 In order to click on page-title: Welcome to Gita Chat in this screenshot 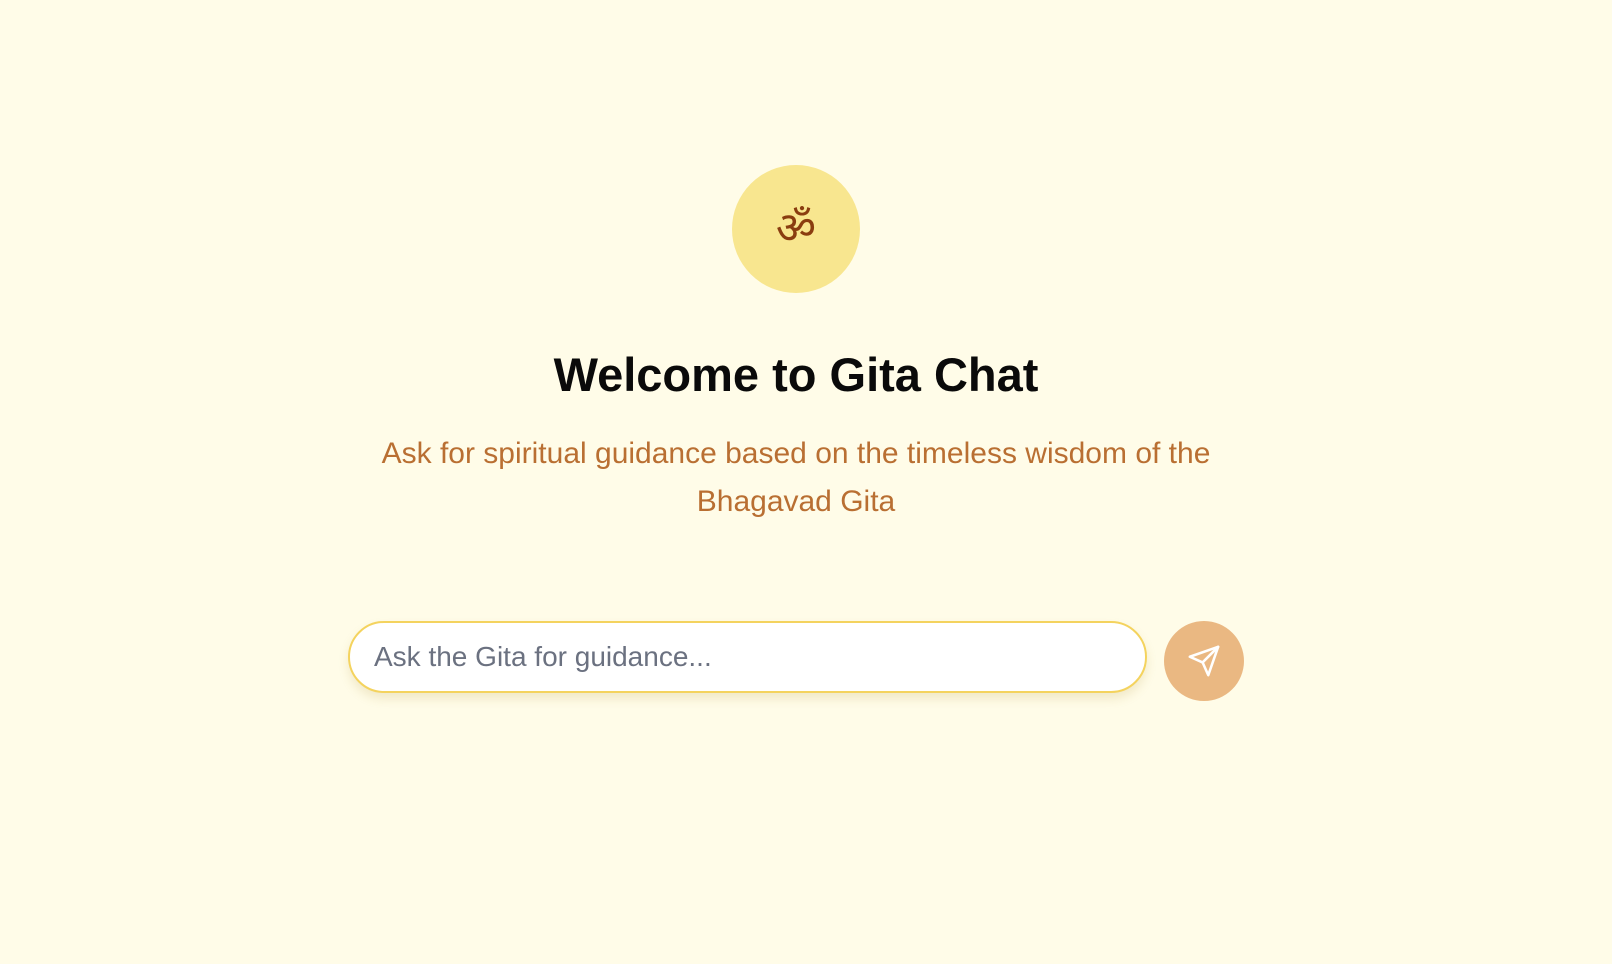, I will do `click(796, 374)`.